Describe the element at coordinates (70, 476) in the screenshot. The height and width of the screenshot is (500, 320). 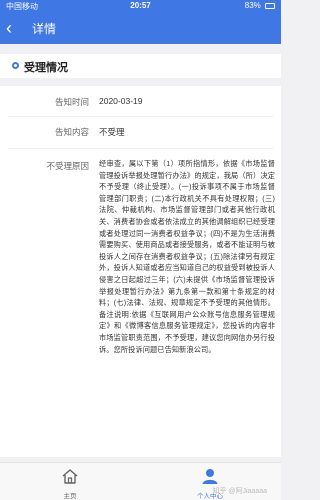
I see `home-icon` at that location.